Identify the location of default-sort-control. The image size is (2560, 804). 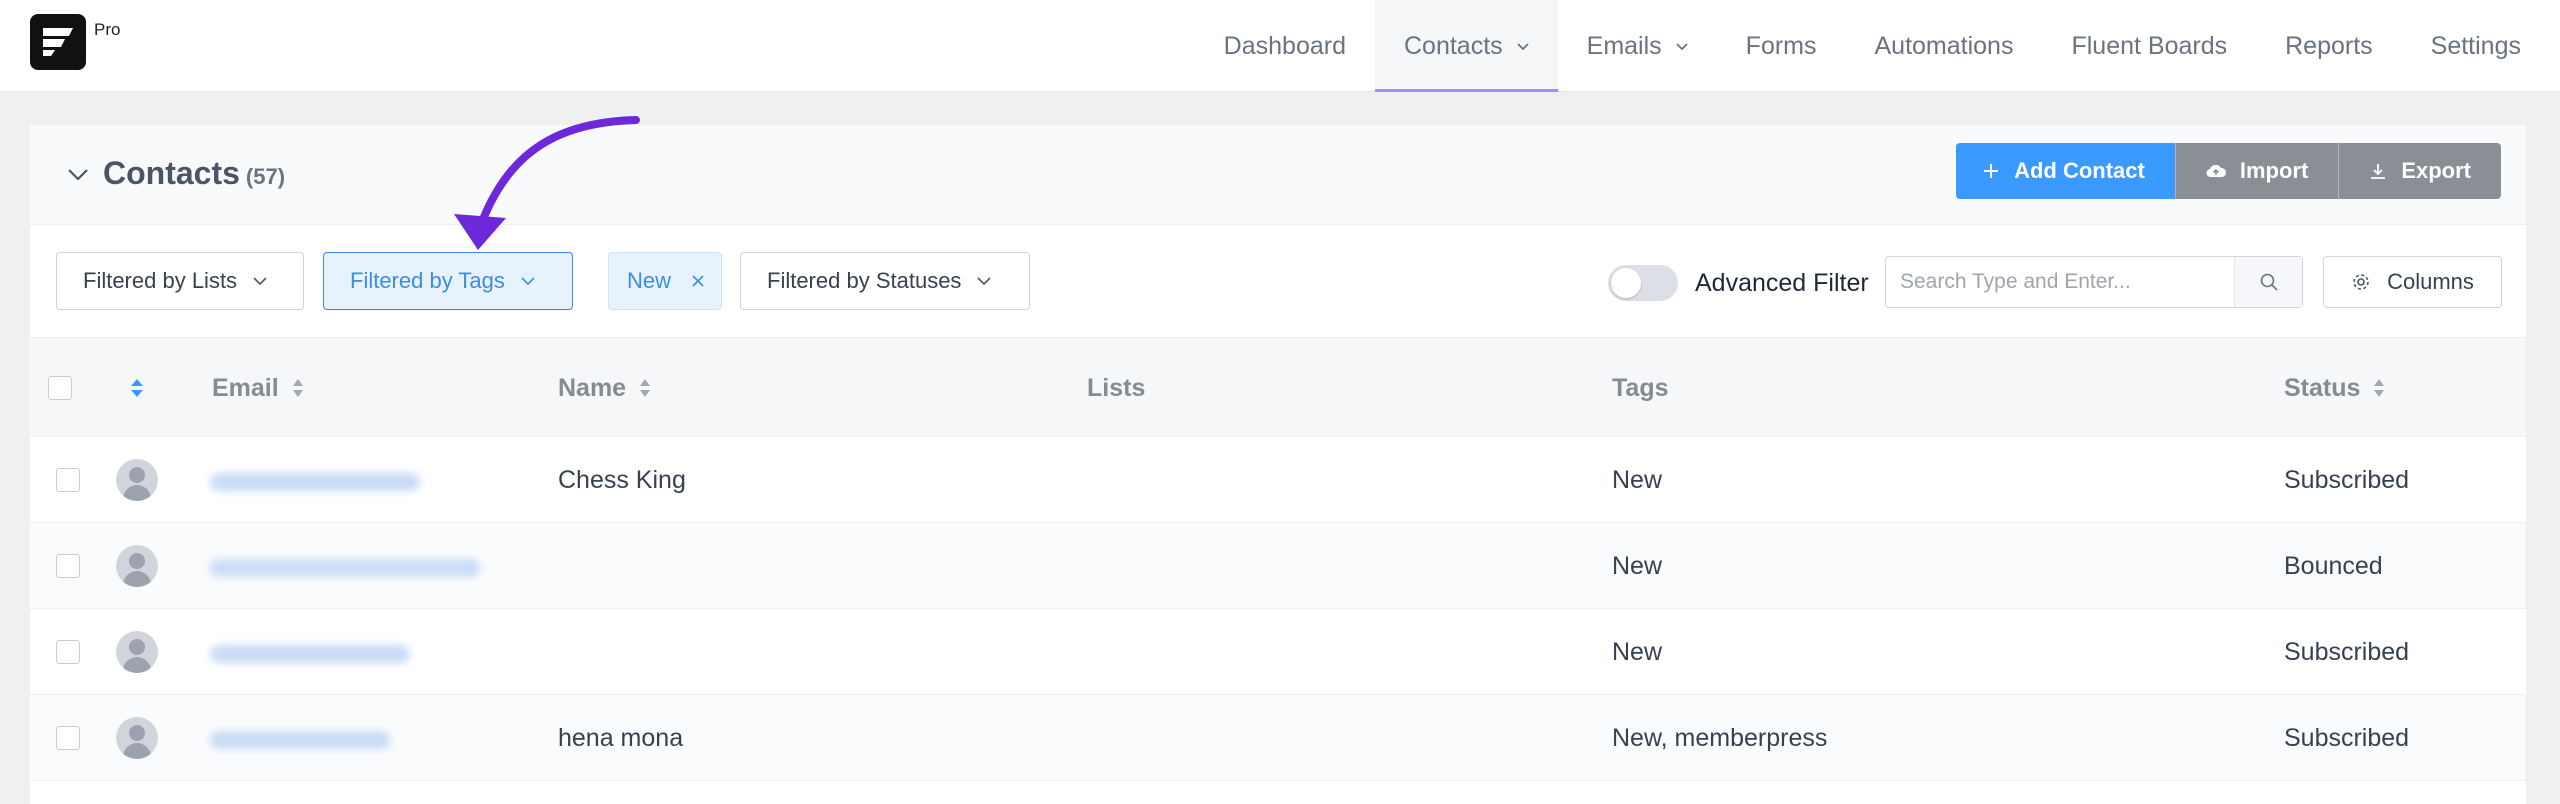
(137, 388).